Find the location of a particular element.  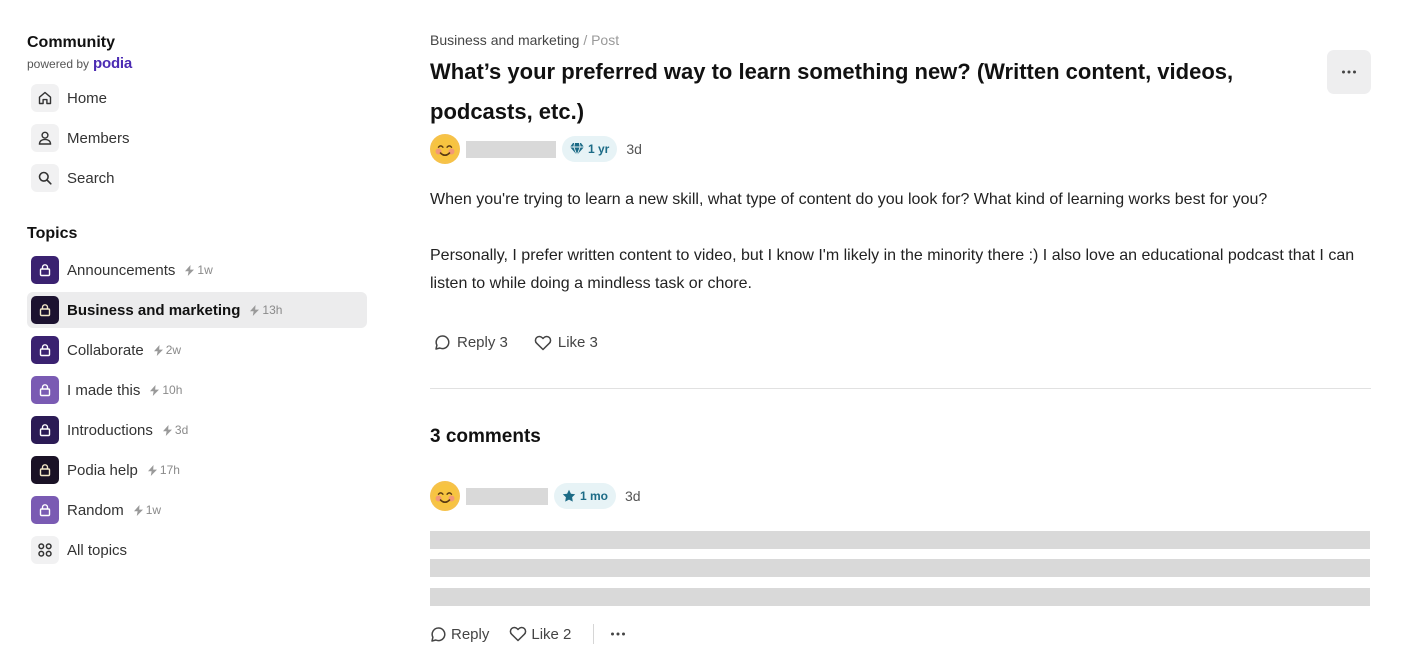

post-author: 1 yr 3d is located at coordinates (900, 149).